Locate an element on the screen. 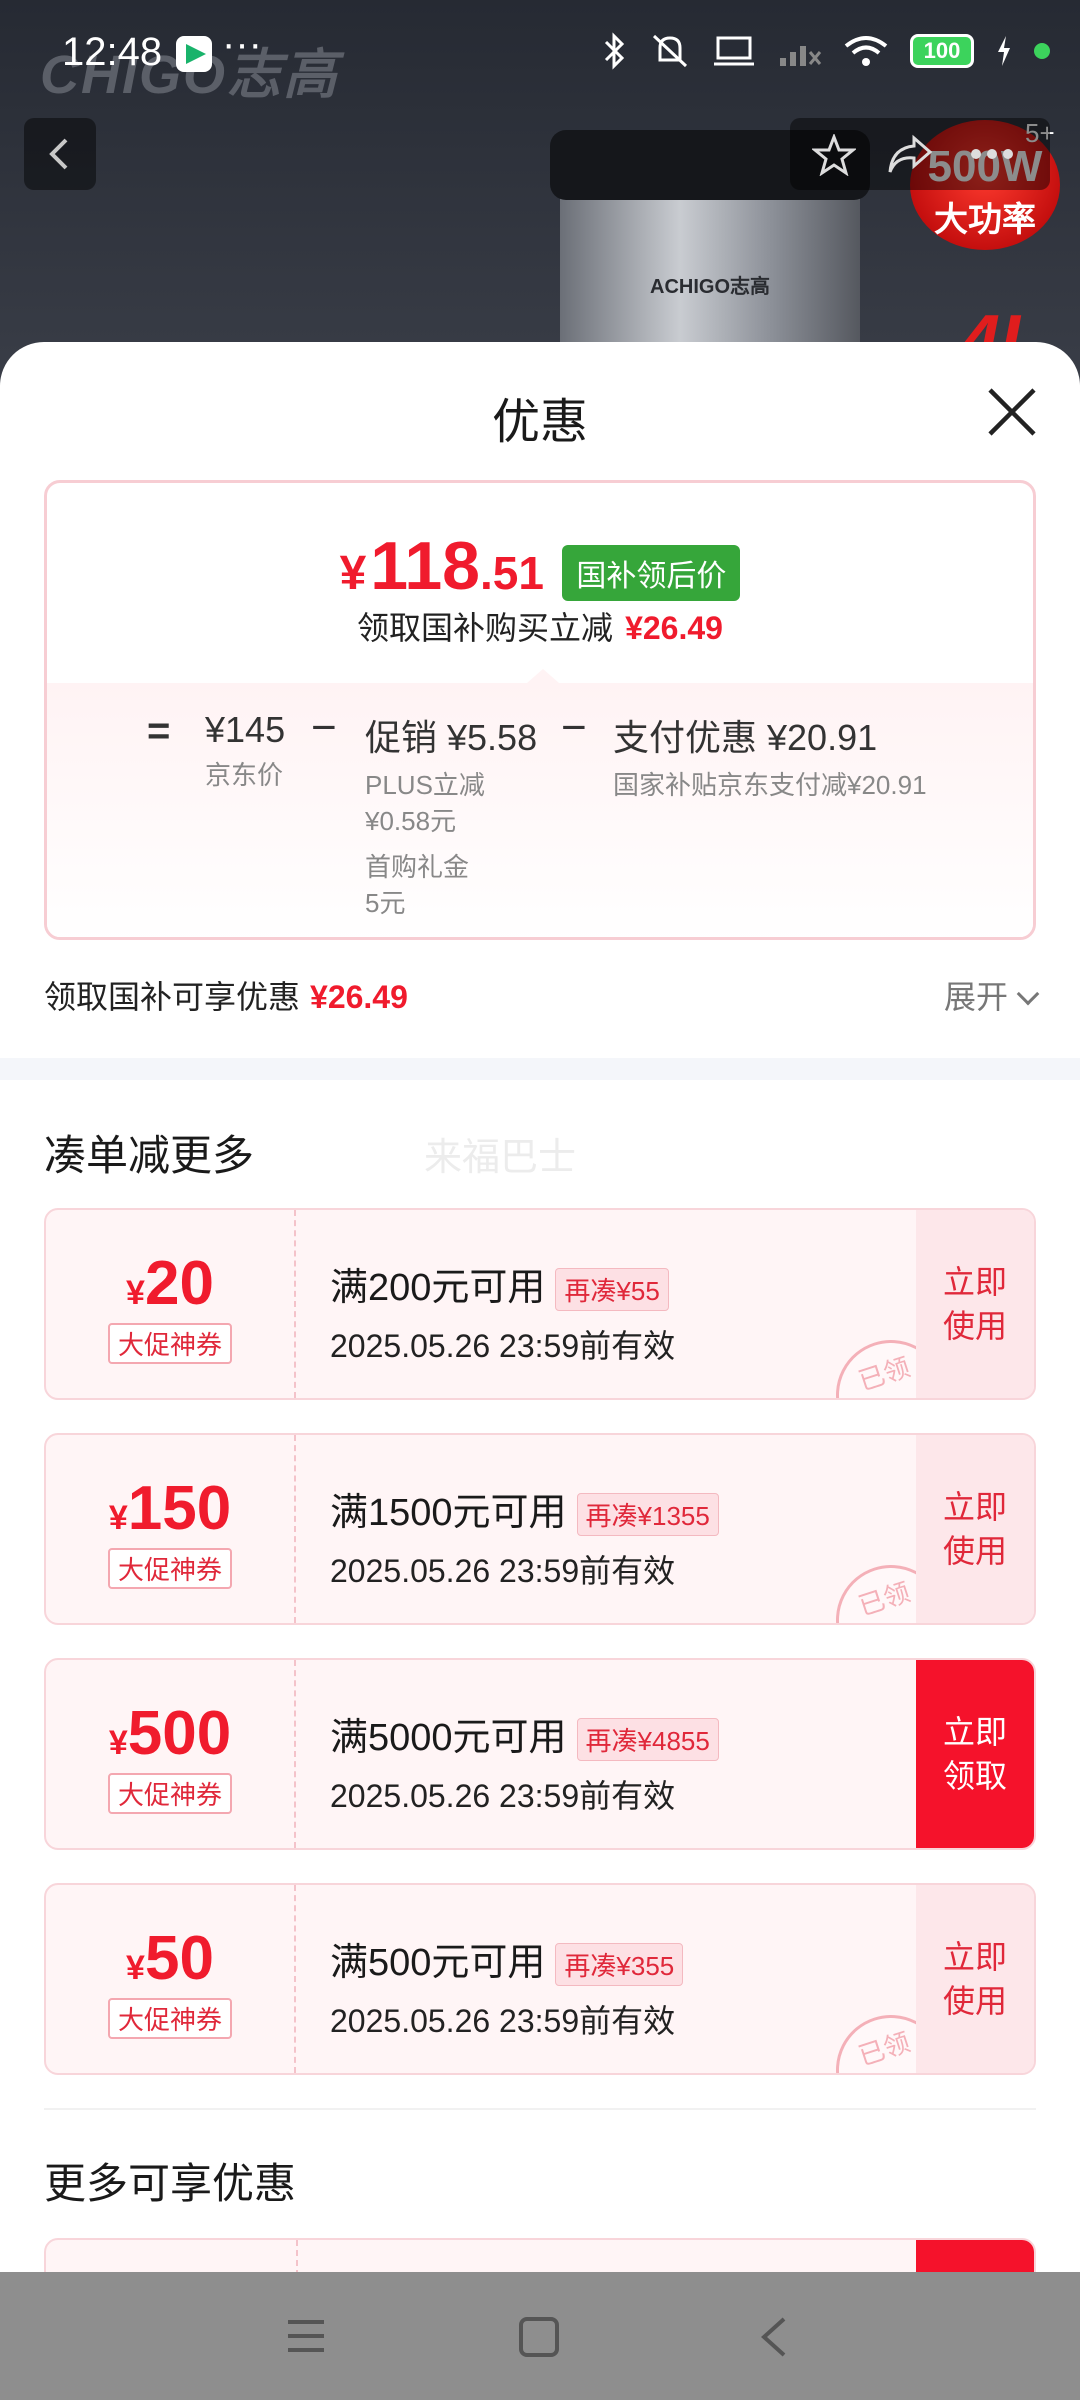 This screenshot has height=2400, width=1080. status-more-dots: ··· is located at coordinates (242, 44).